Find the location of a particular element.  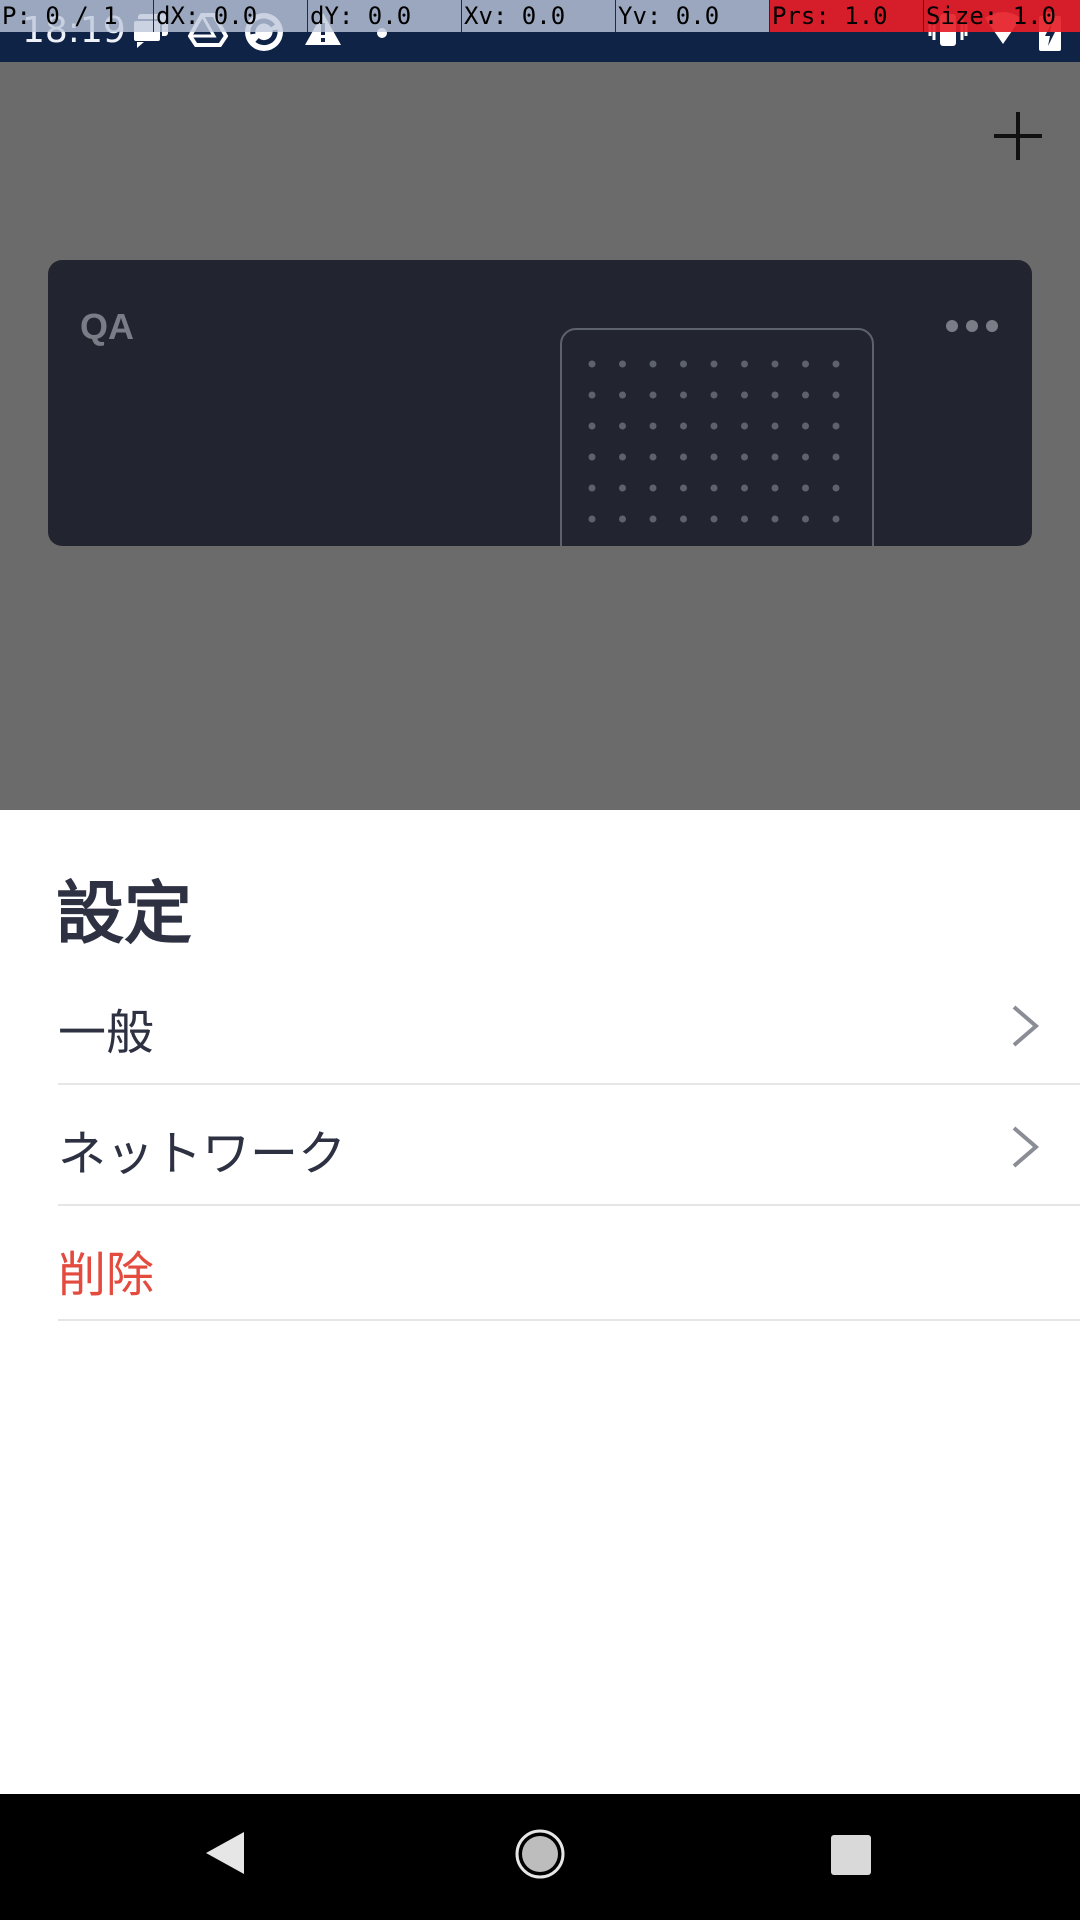

menu-item-label: 一般 is located at coordinates (106, 1033).